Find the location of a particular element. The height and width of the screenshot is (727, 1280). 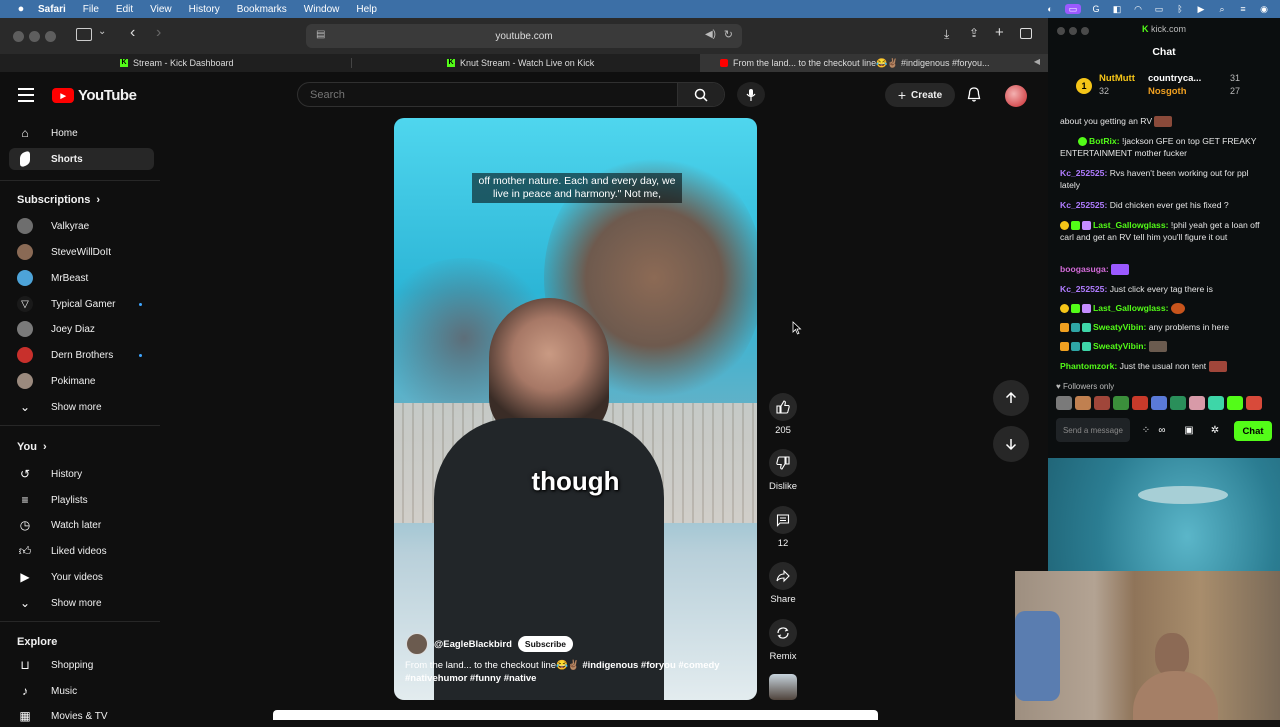

settings-gear-icon: ✲ is located at coordinates (1215, 431).